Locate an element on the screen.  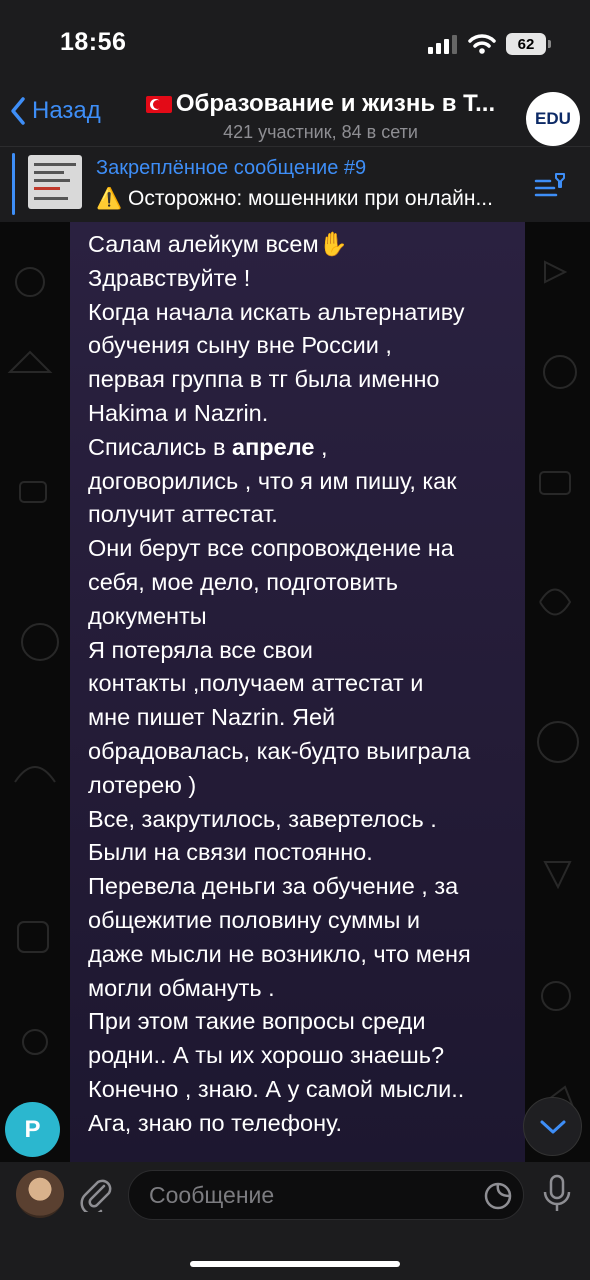
message-line: Списались в апреле , is located at coordinates (208, 446).